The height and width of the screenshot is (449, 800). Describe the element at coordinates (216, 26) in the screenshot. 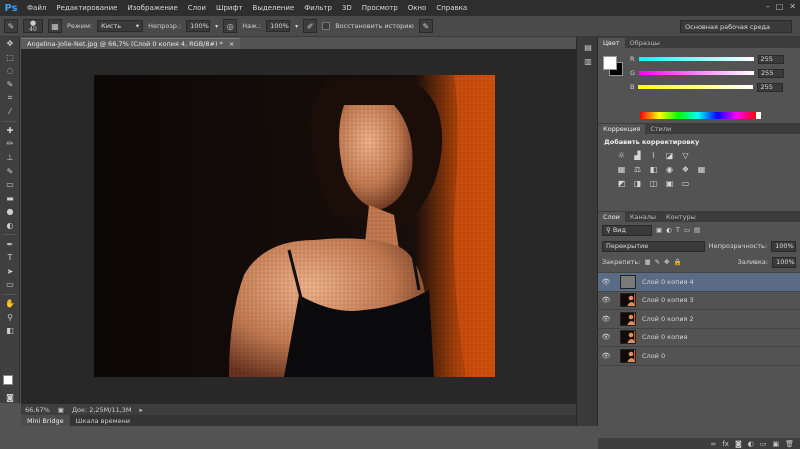

I see `opacity-dropdown-icon: ▾` at that location.